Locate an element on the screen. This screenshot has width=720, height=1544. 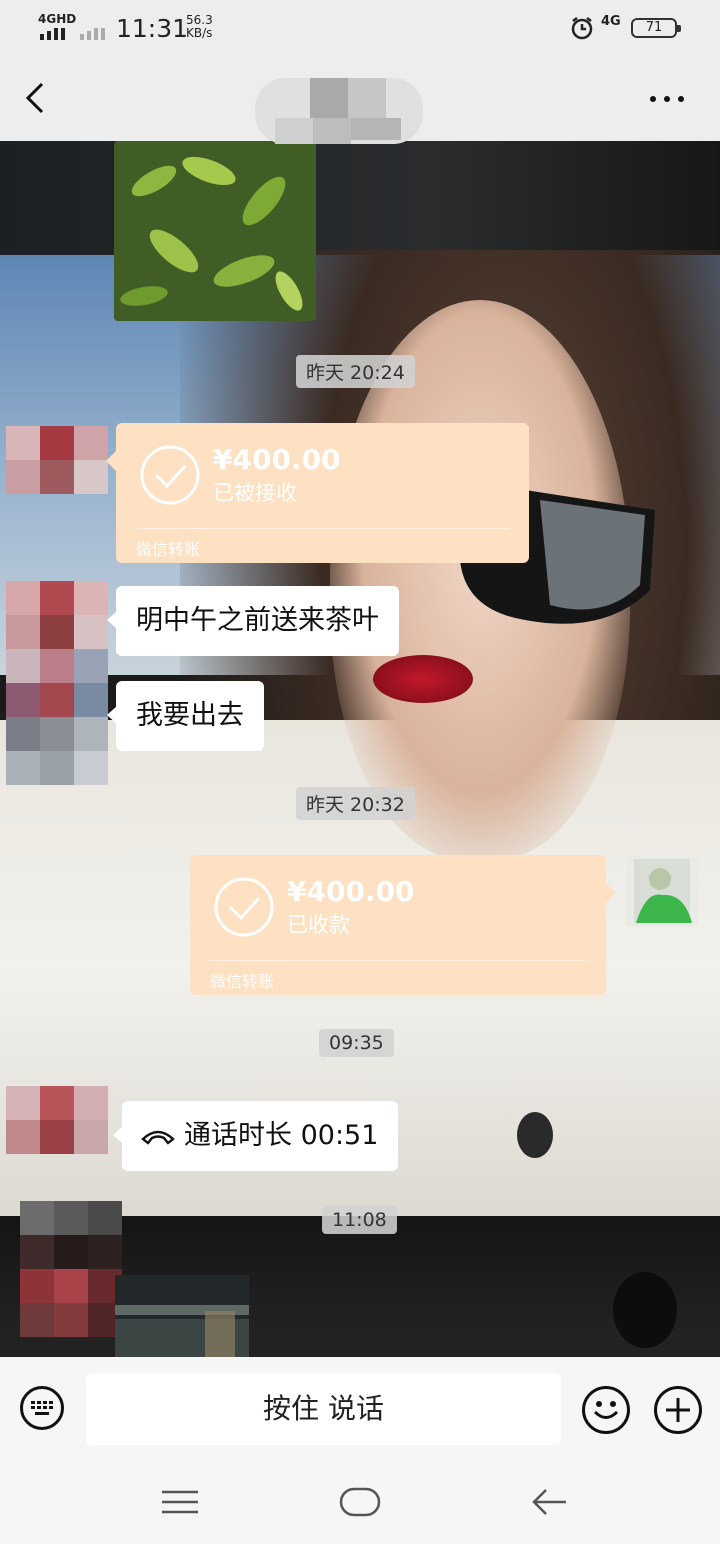
back-button is located at coordinates (38, 98).